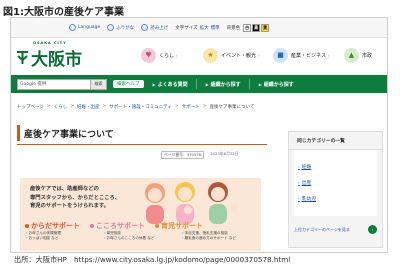 The height and width of the screenshot is (271, 400). What do you see at coordinates (233, 28) in the screenshot?
I see `bg-color-label: 背景色` at bounding box center [233, 28].